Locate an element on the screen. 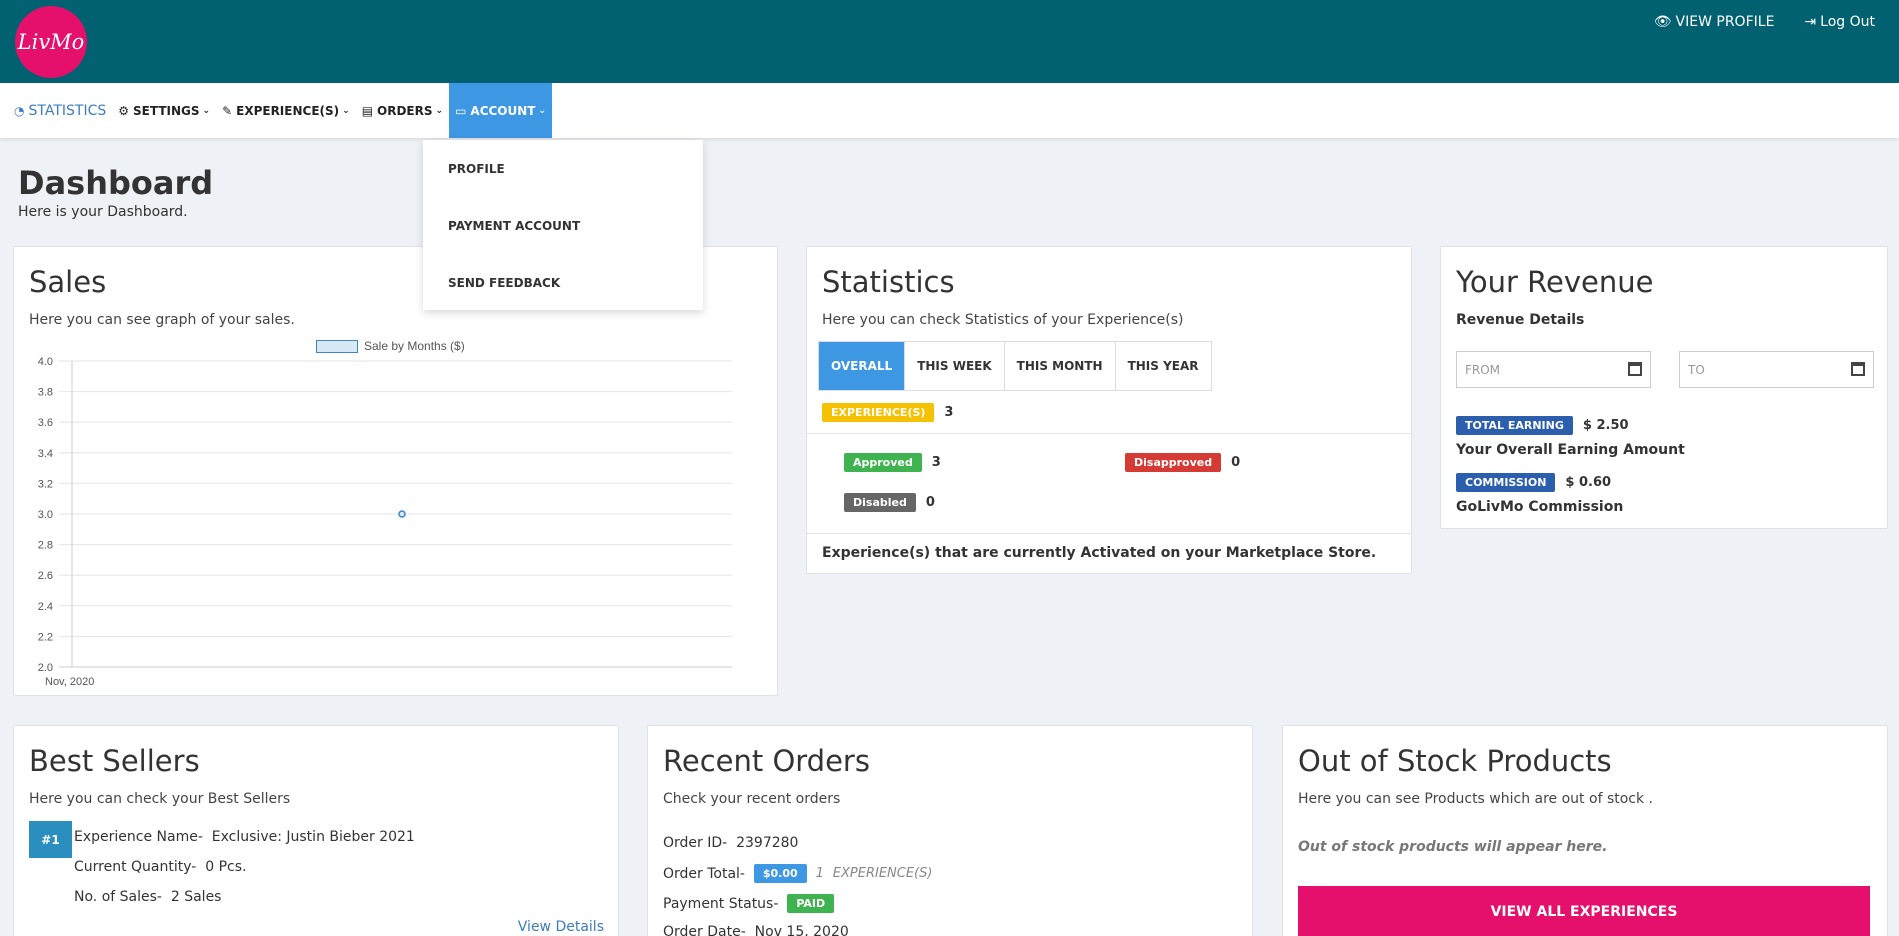  order-total-row: Order Total- $0.00 1 EXPERIENCE(S) is located at coordinates (797, 873).